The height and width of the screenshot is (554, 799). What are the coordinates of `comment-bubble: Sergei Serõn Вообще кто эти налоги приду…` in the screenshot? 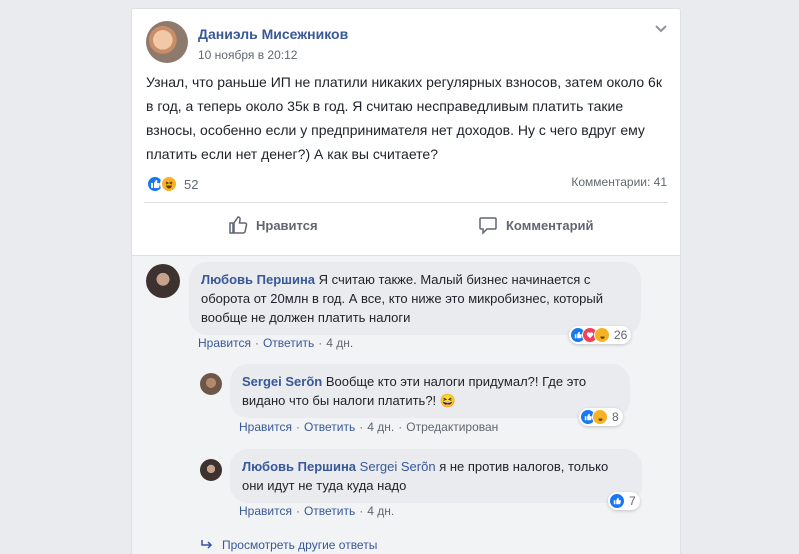 It's located at (430, 391).